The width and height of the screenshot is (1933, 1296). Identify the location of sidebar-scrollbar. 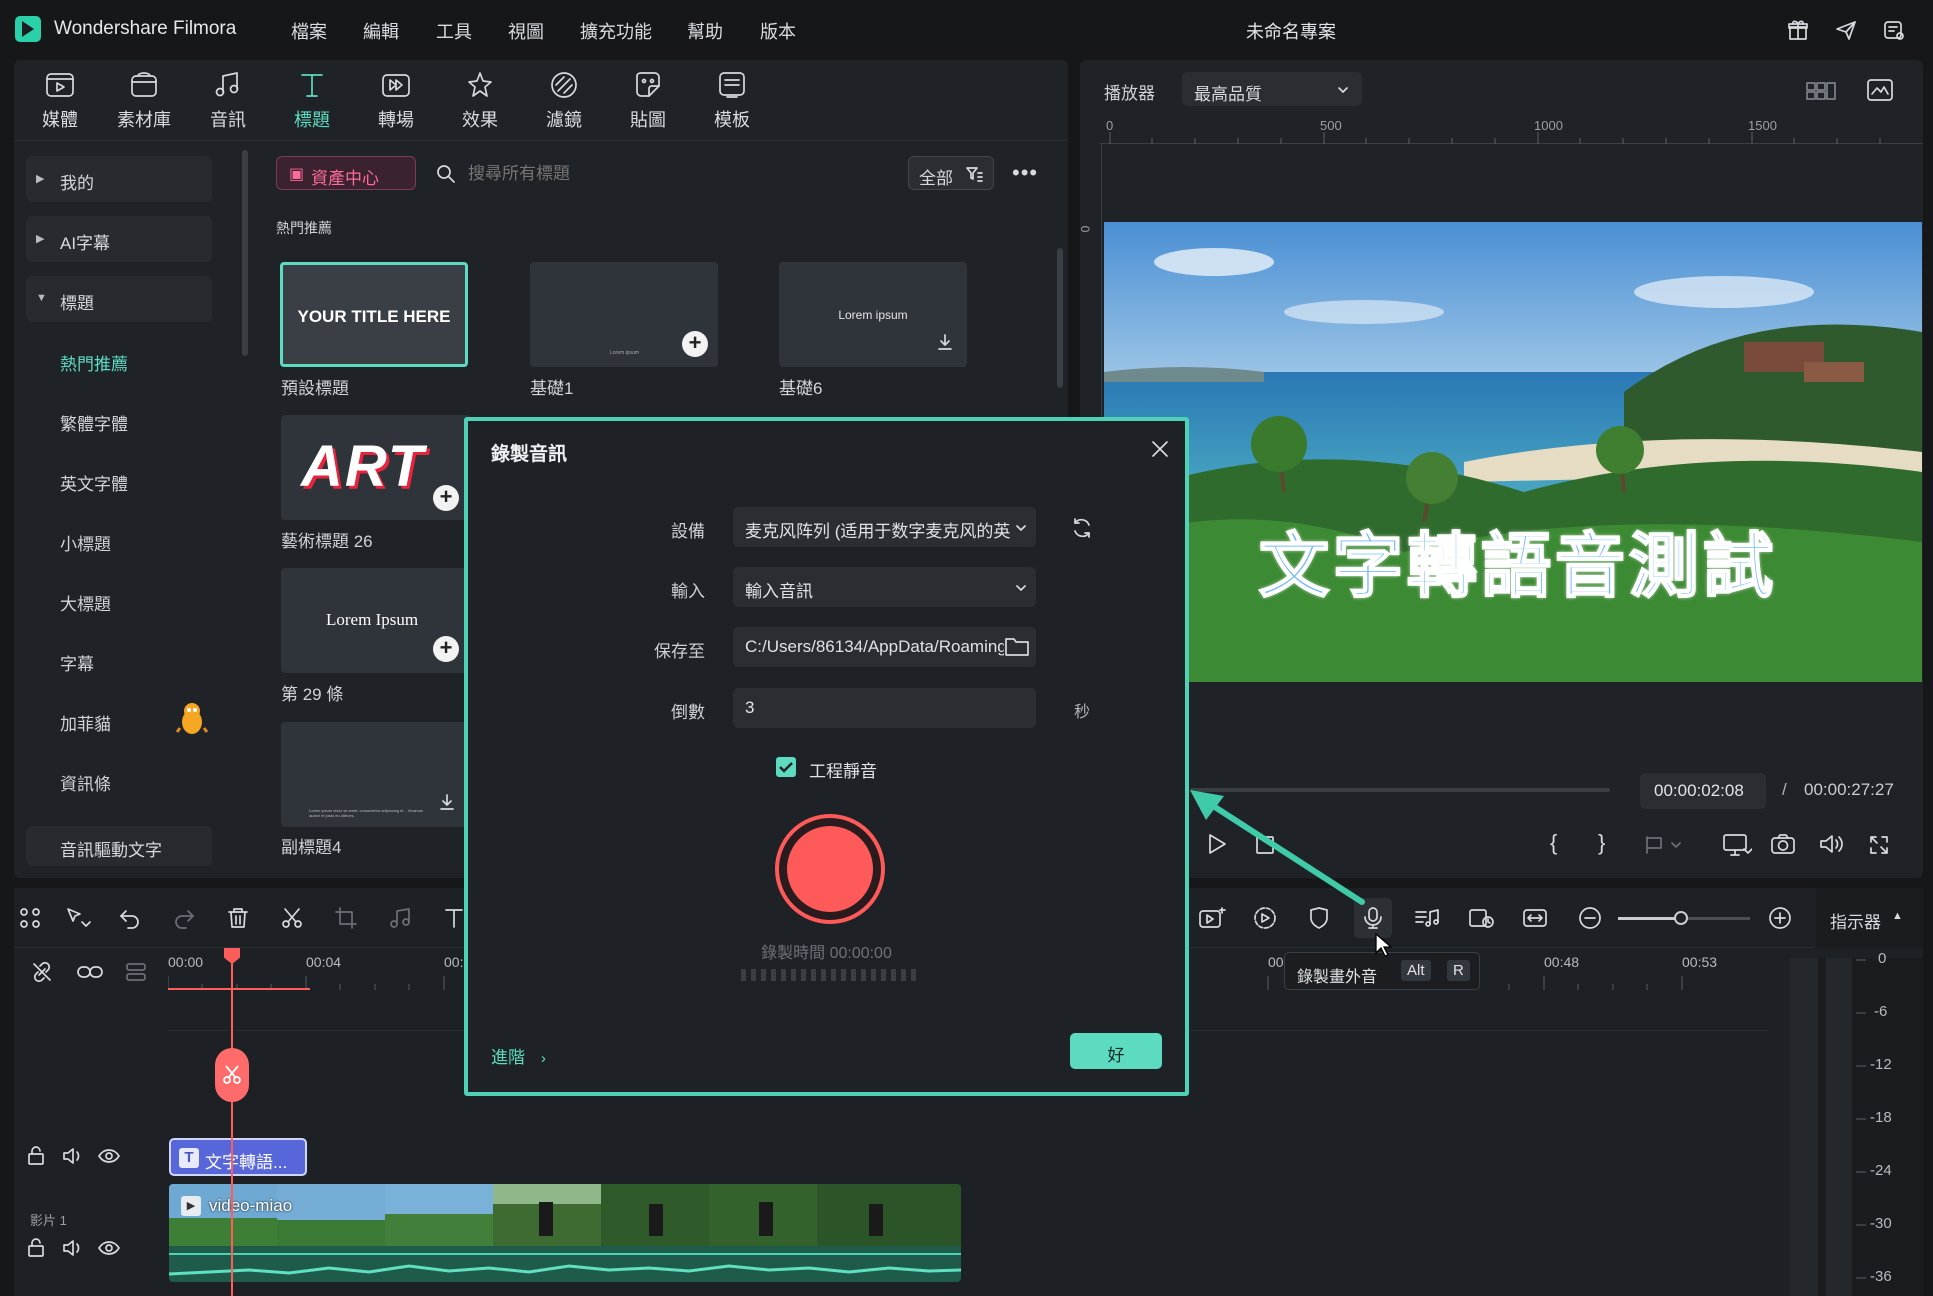
(245, 253).